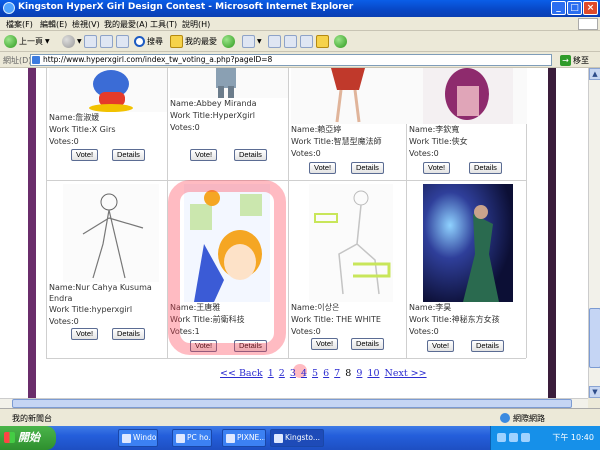  I want to click on search-button: 搜尋, so click(148, 41).